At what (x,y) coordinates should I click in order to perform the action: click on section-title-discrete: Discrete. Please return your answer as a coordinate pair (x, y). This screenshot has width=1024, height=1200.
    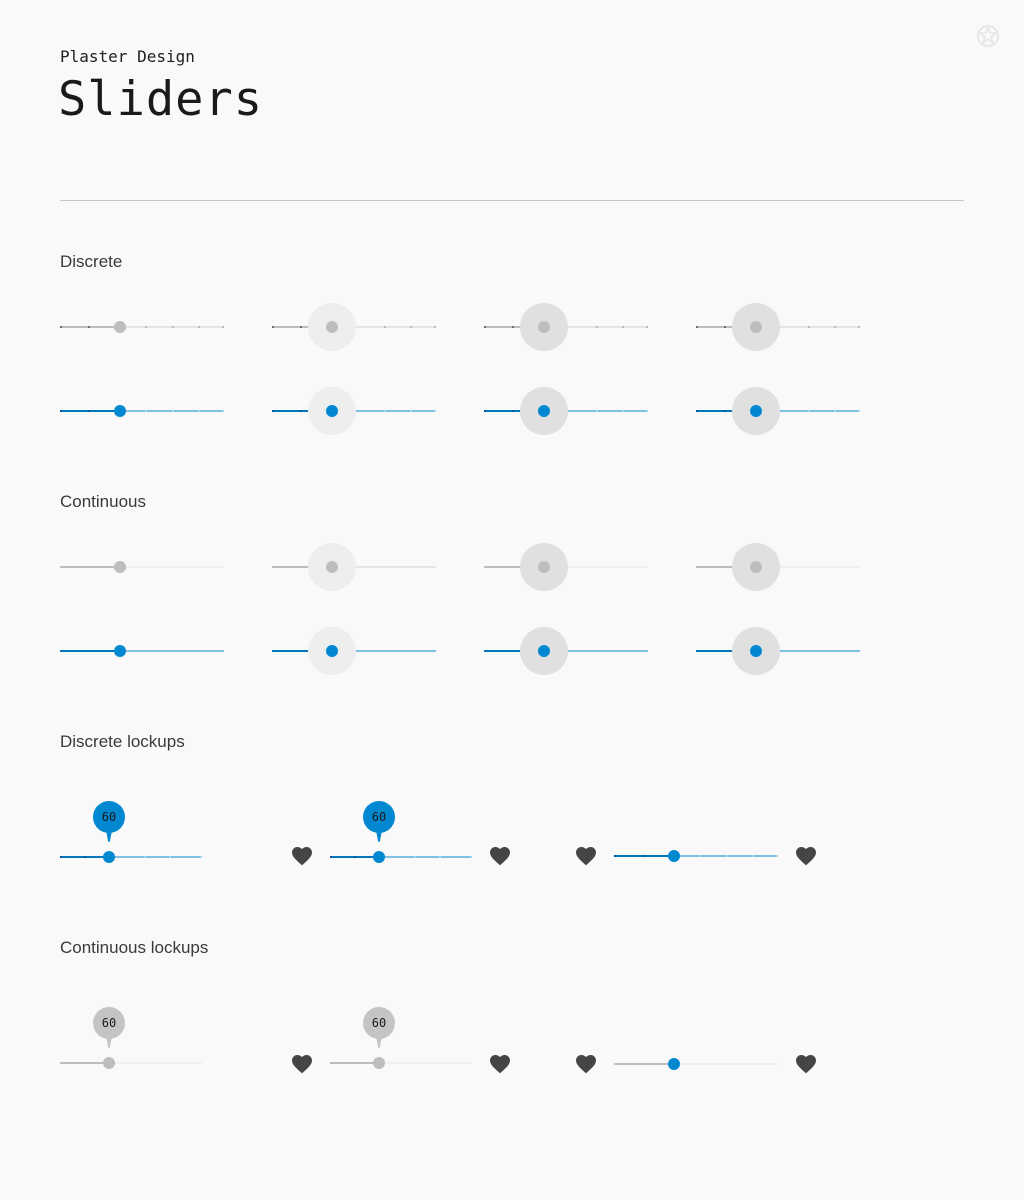
    Looking at the image, I should click on (91, 261).